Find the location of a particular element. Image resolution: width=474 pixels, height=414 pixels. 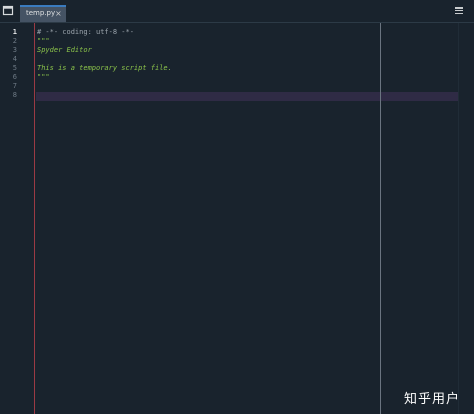

line-number-gutter: 1 2 3 4 5 6 7 8 is located at coordinates (17, 218).